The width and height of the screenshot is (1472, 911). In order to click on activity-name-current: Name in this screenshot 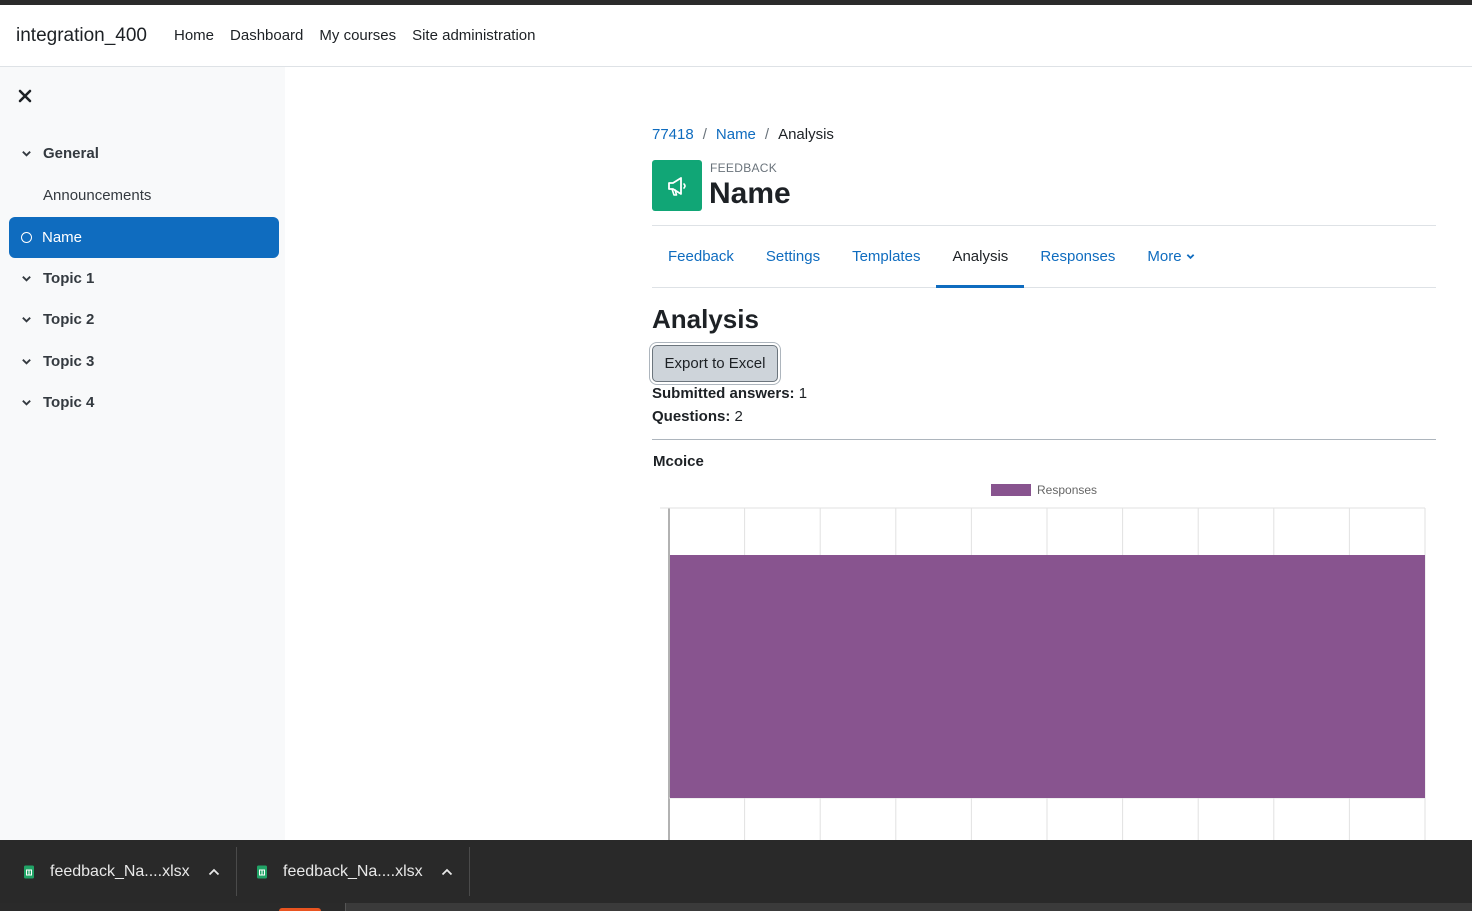, I will do `click(144, 237)`.